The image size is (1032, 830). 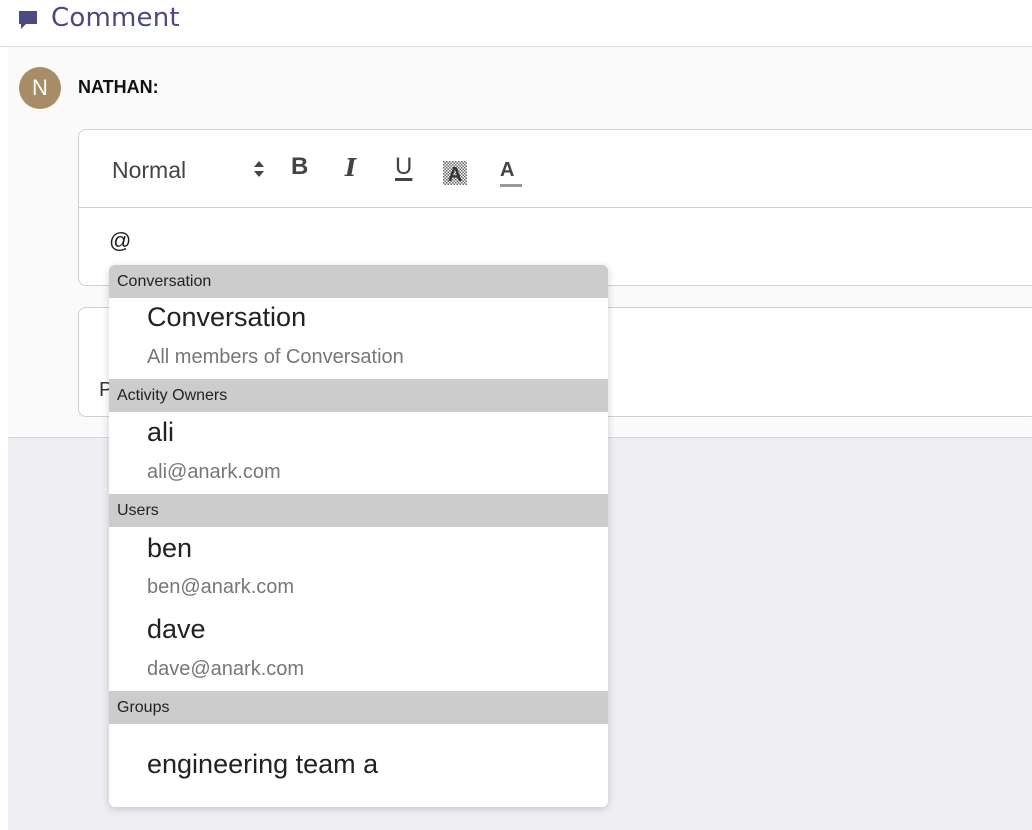 I want to click on comment-header: Comment, so click(x=516, y=23).